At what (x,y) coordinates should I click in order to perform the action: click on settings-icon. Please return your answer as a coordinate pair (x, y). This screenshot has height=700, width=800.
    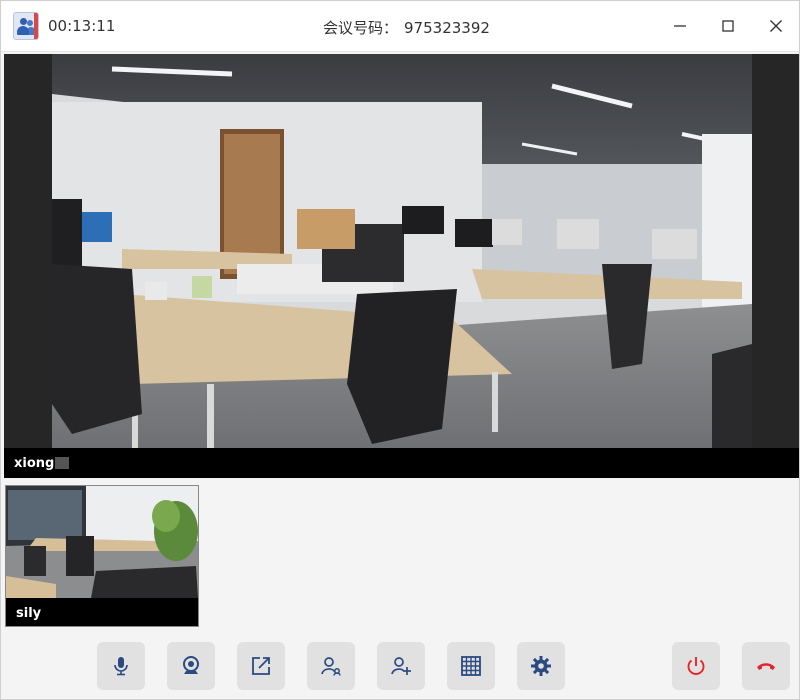
    Looking at the image, I should click on (541, 666).